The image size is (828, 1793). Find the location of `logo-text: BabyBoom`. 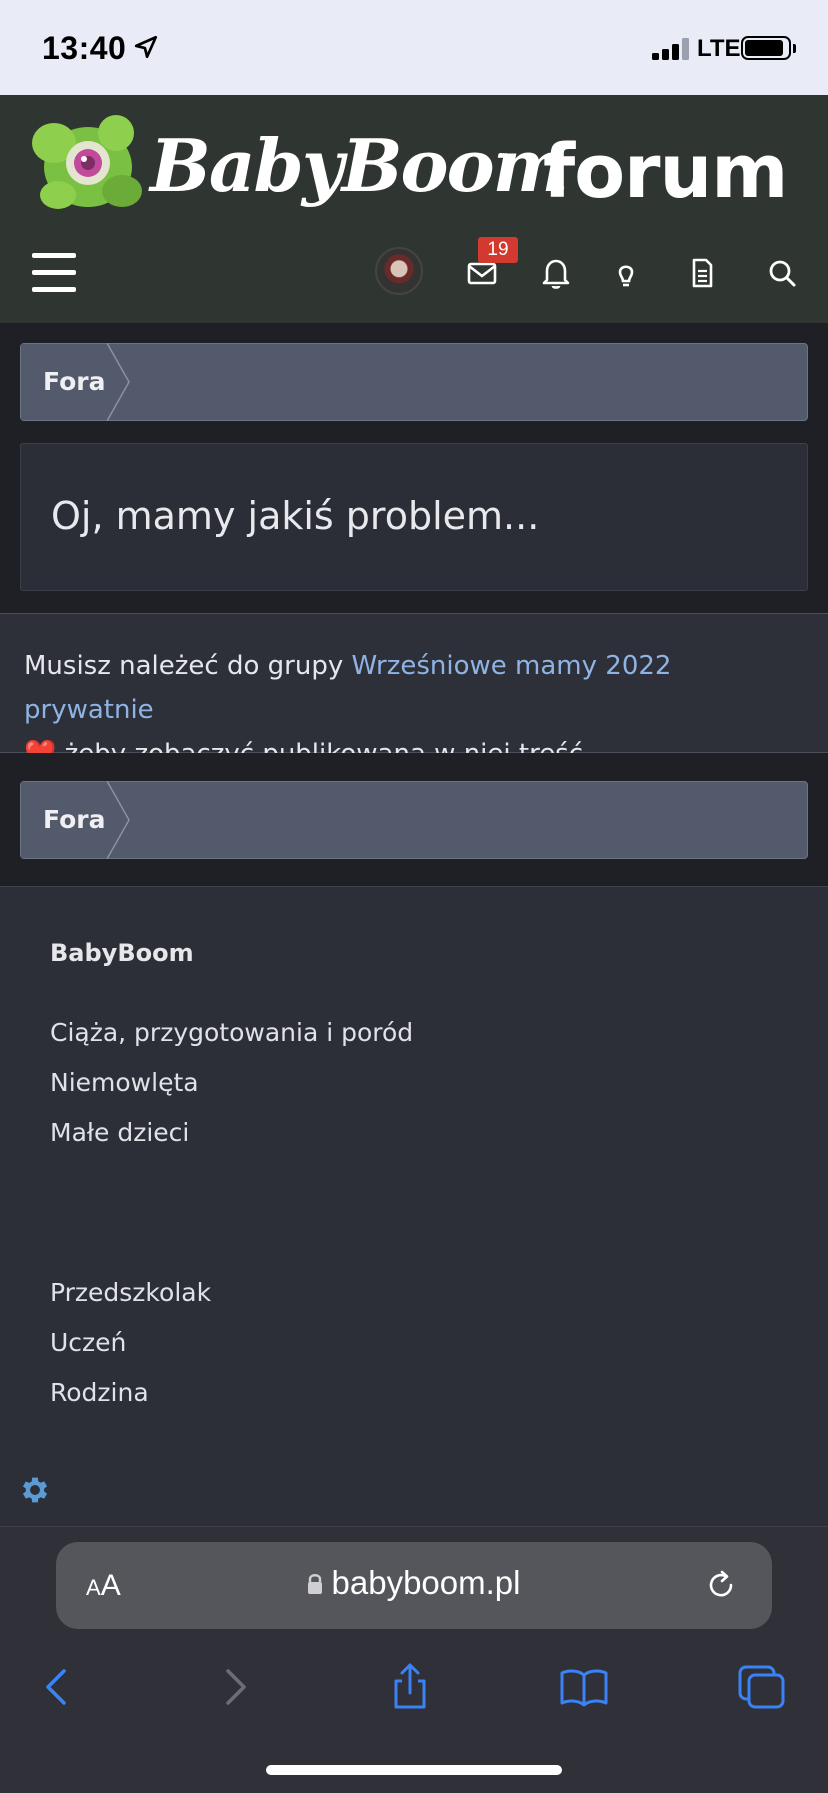

logo-text: BabyBoom is located at coordinates (359, 165).